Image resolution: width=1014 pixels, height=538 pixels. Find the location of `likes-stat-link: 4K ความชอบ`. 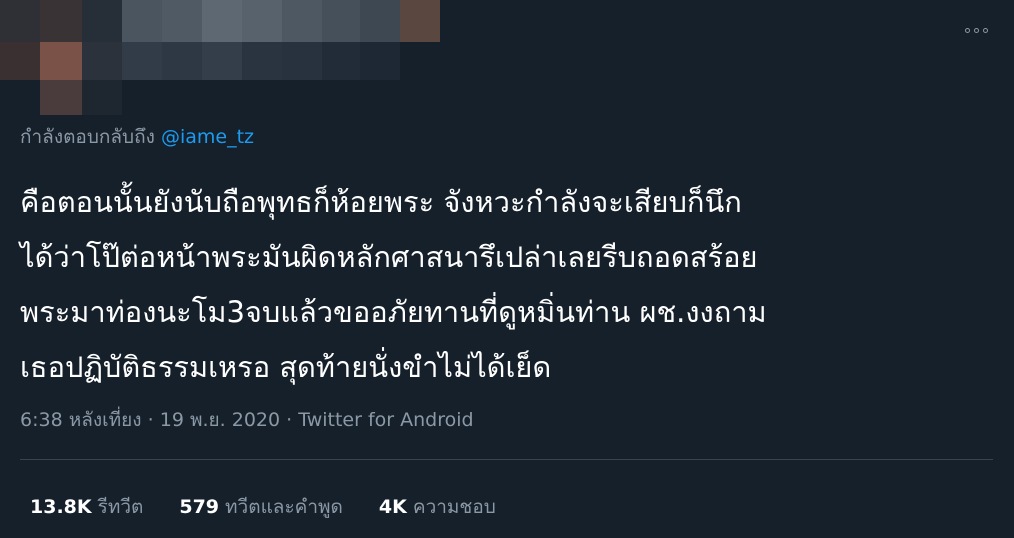

likes-stat-link: 4K ความชอบ is located at coordinates (437, 507).